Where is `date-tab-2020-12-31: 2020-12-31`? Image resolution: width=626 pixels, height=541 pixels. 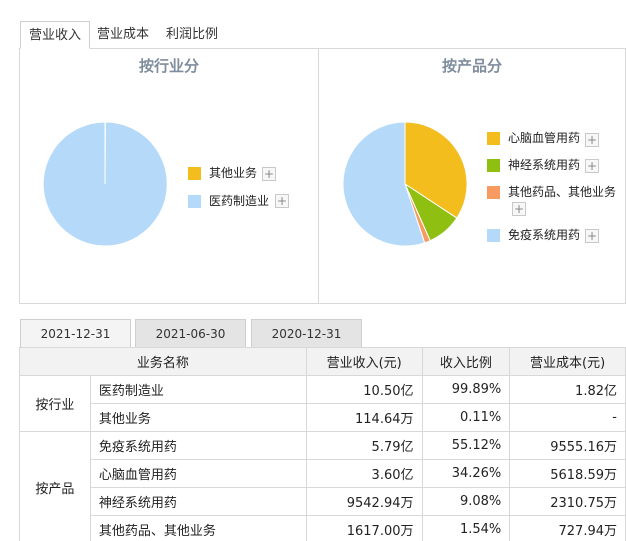 date-tab-2020-12-31: 2020-12-31 is located at coordinates (306, 333).